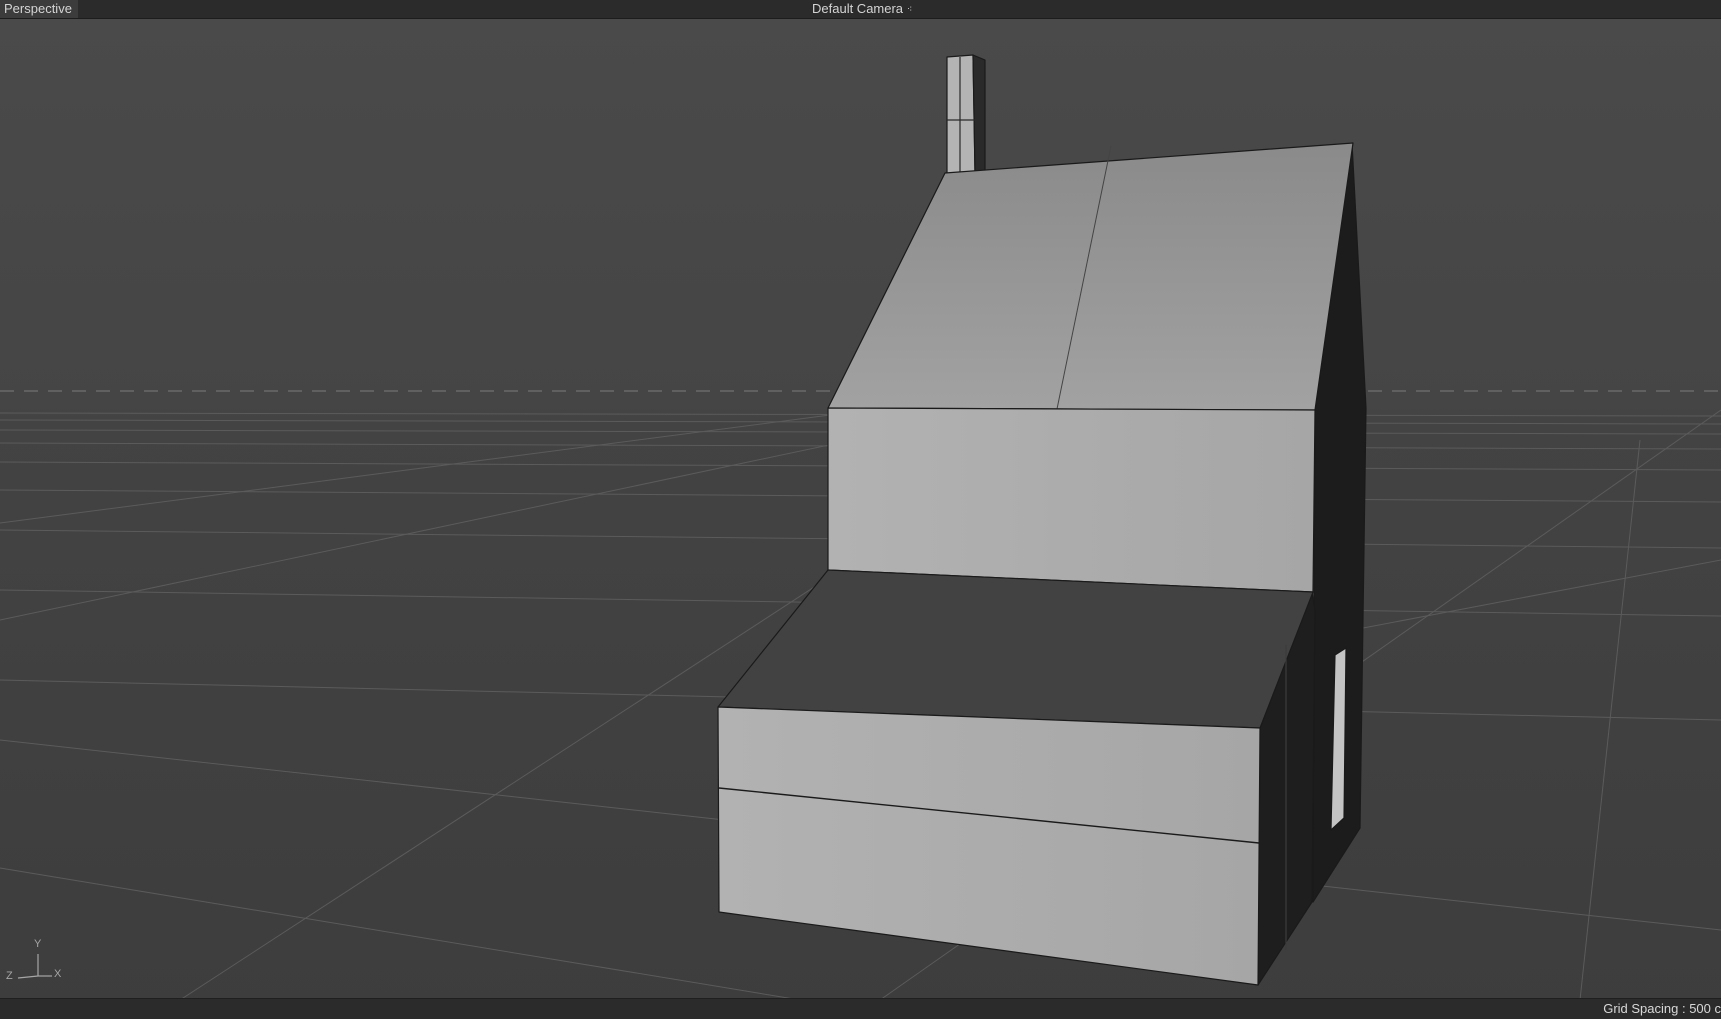 The height and width of the screenshot is (1019, 1721). Describe the element at coordinates (989, 846) in the screenshot. I see `annex-front-wall` at that location.